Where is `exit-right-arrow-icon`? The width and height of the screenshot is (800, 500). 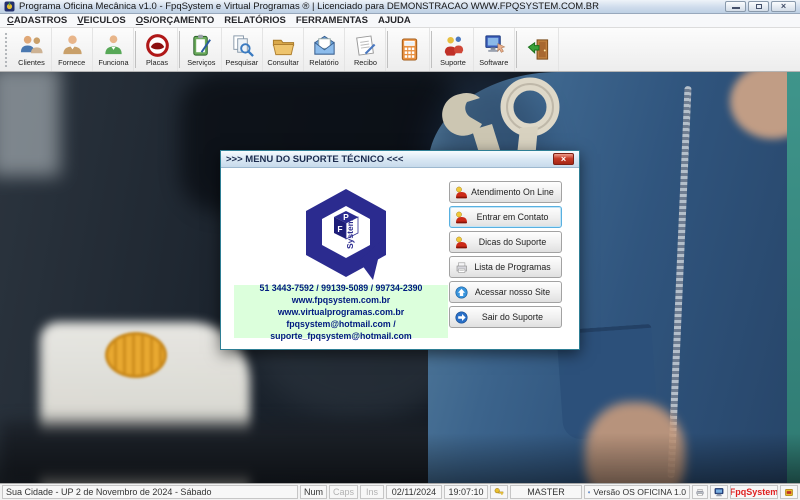
exit-right-arrow-icon is located at coordinates (461, 317).